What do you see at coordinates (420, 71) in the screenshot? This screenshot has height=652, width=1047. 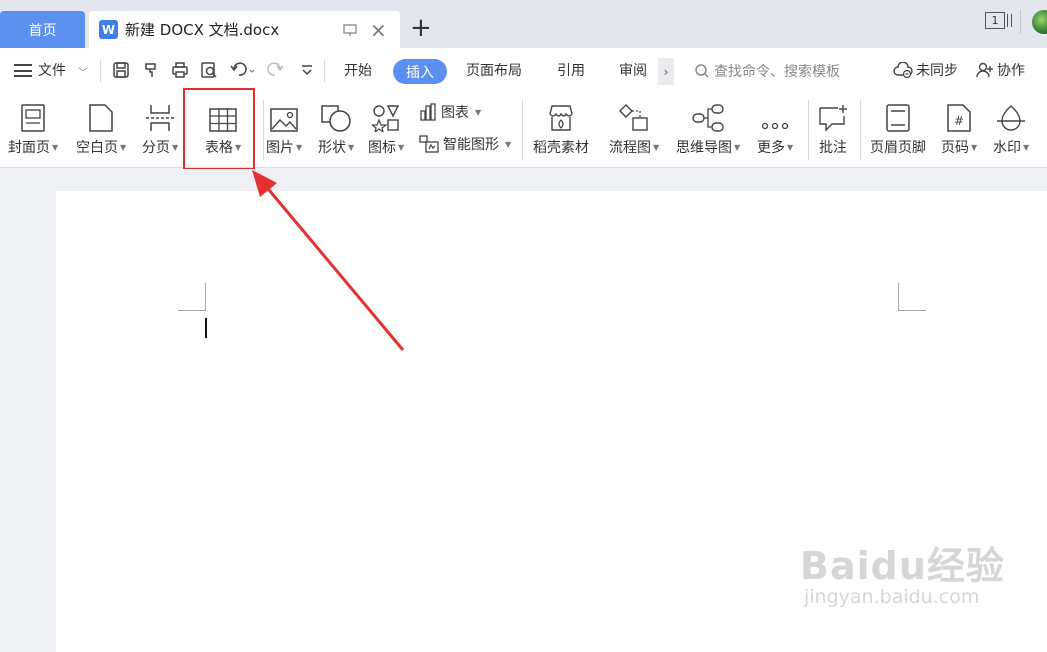 I see `tab-insert: 插入` at bounding box center [420, 71].